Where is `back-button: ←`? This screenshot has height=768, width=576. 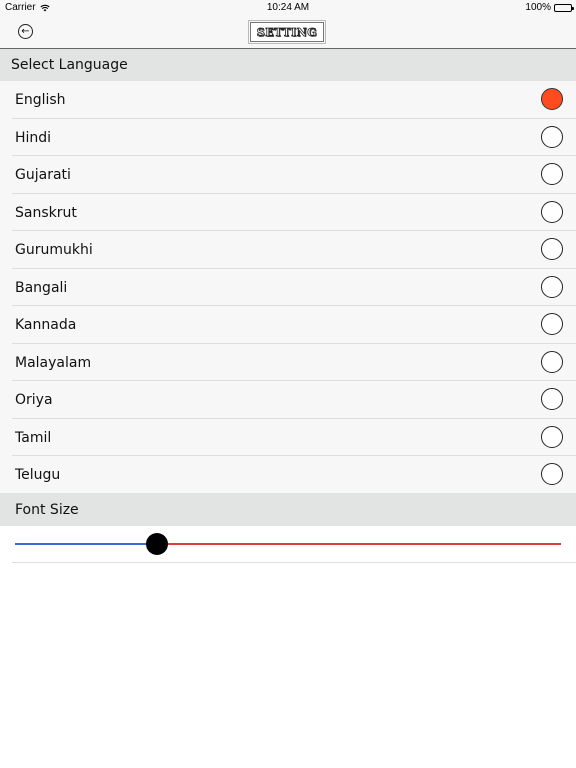 back-button: ← is located at coordinates (25, 31).